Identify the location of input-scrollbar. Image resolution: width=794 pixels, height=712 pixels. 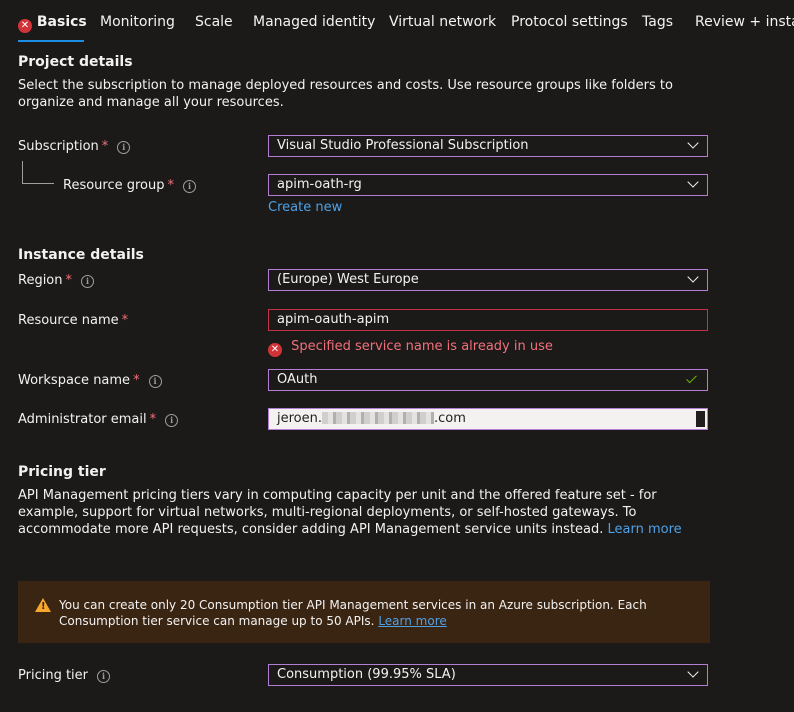
(700, 419).